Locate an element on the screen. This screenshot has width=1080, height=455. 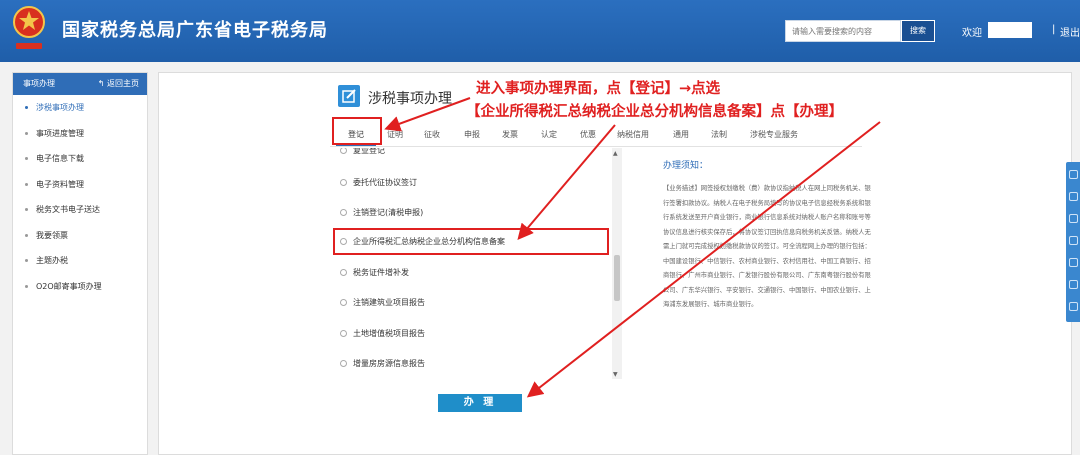
tab-collection: 征收 is located at coordinates (432, 134).